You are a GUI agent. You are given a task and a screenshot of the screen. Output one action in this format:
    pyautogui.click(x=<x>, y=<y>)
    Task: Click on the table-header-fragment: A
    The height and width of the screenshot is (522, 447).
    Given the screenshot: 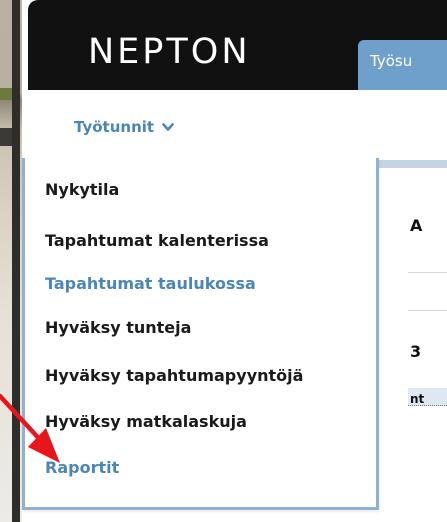 What is the action you would take?
    pyautogui.click(x=416, y=225)
    